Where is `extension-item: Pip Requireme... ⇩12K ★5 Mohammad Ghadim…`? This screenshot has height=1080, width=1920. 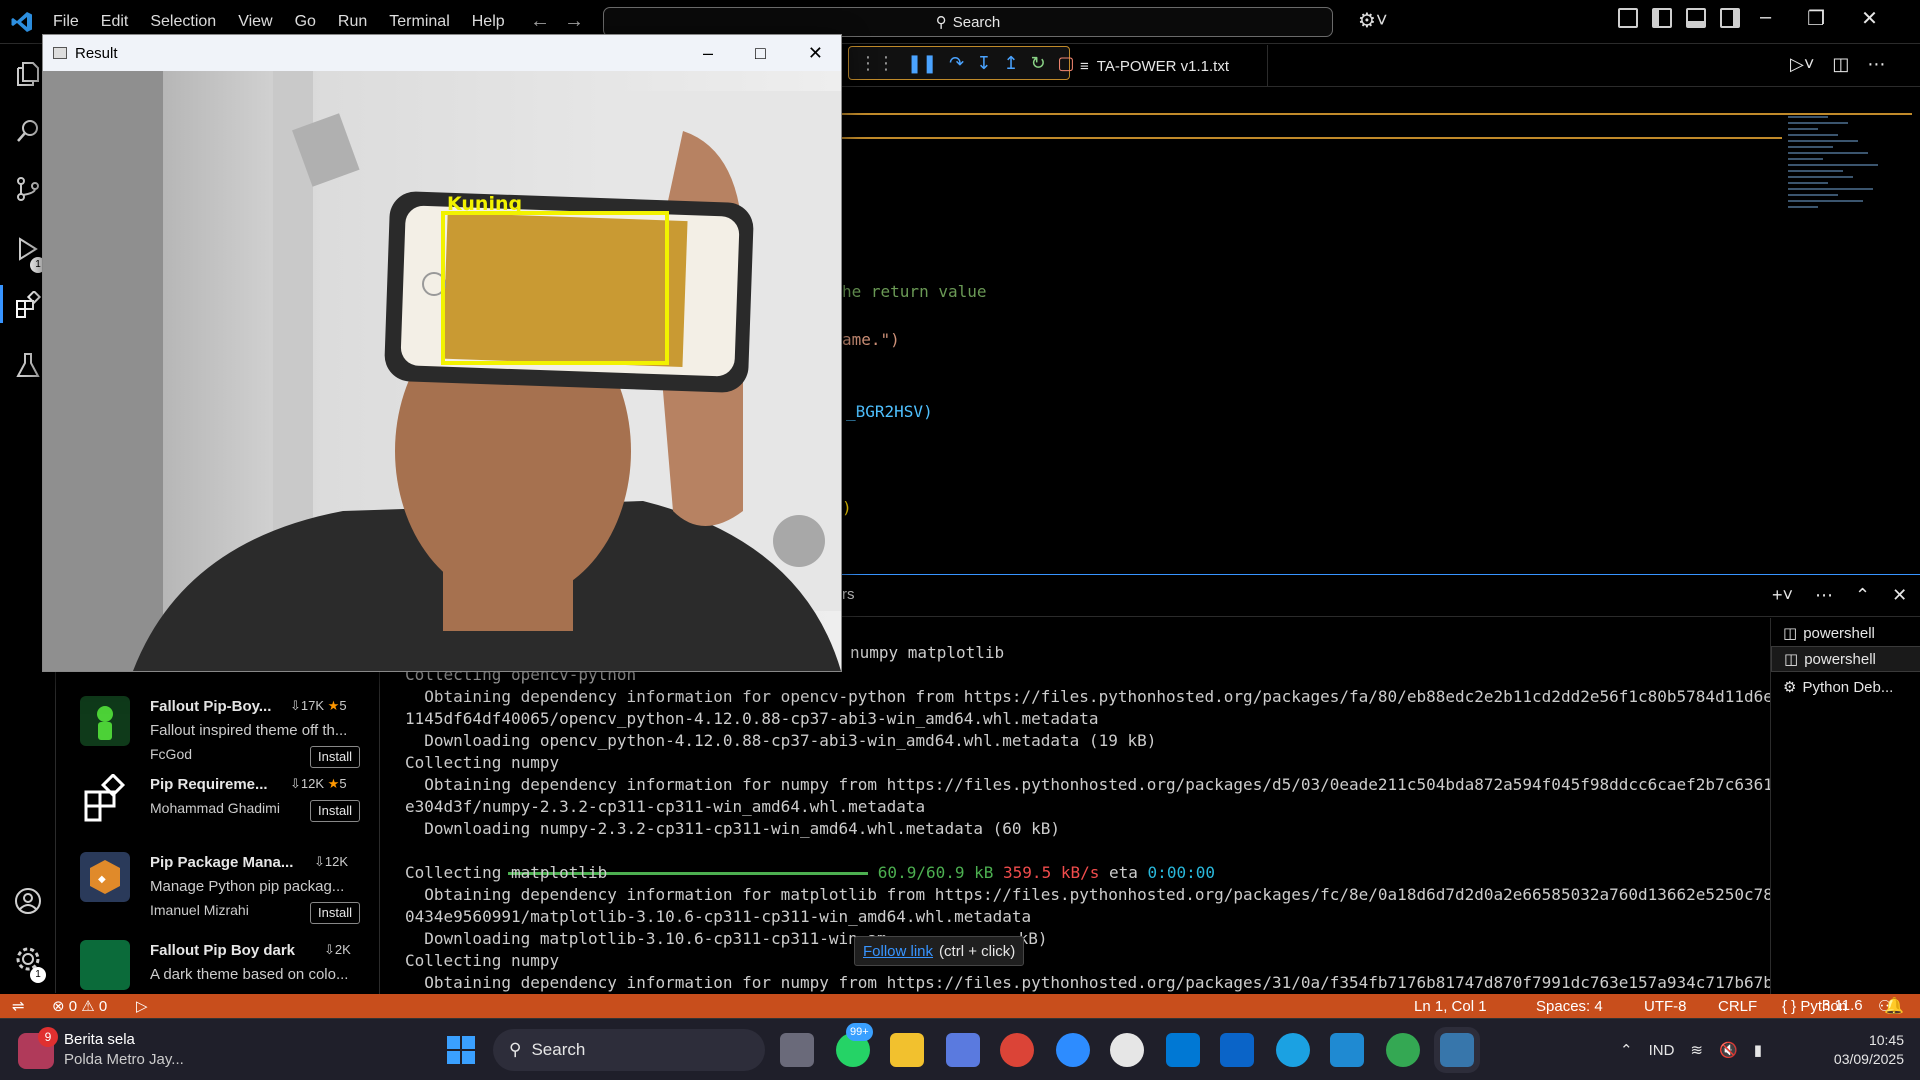
extension-item: Pip Requireme... ⇩12K ★5 Mohammad Ghadim… is located at coordinates (217, 808).